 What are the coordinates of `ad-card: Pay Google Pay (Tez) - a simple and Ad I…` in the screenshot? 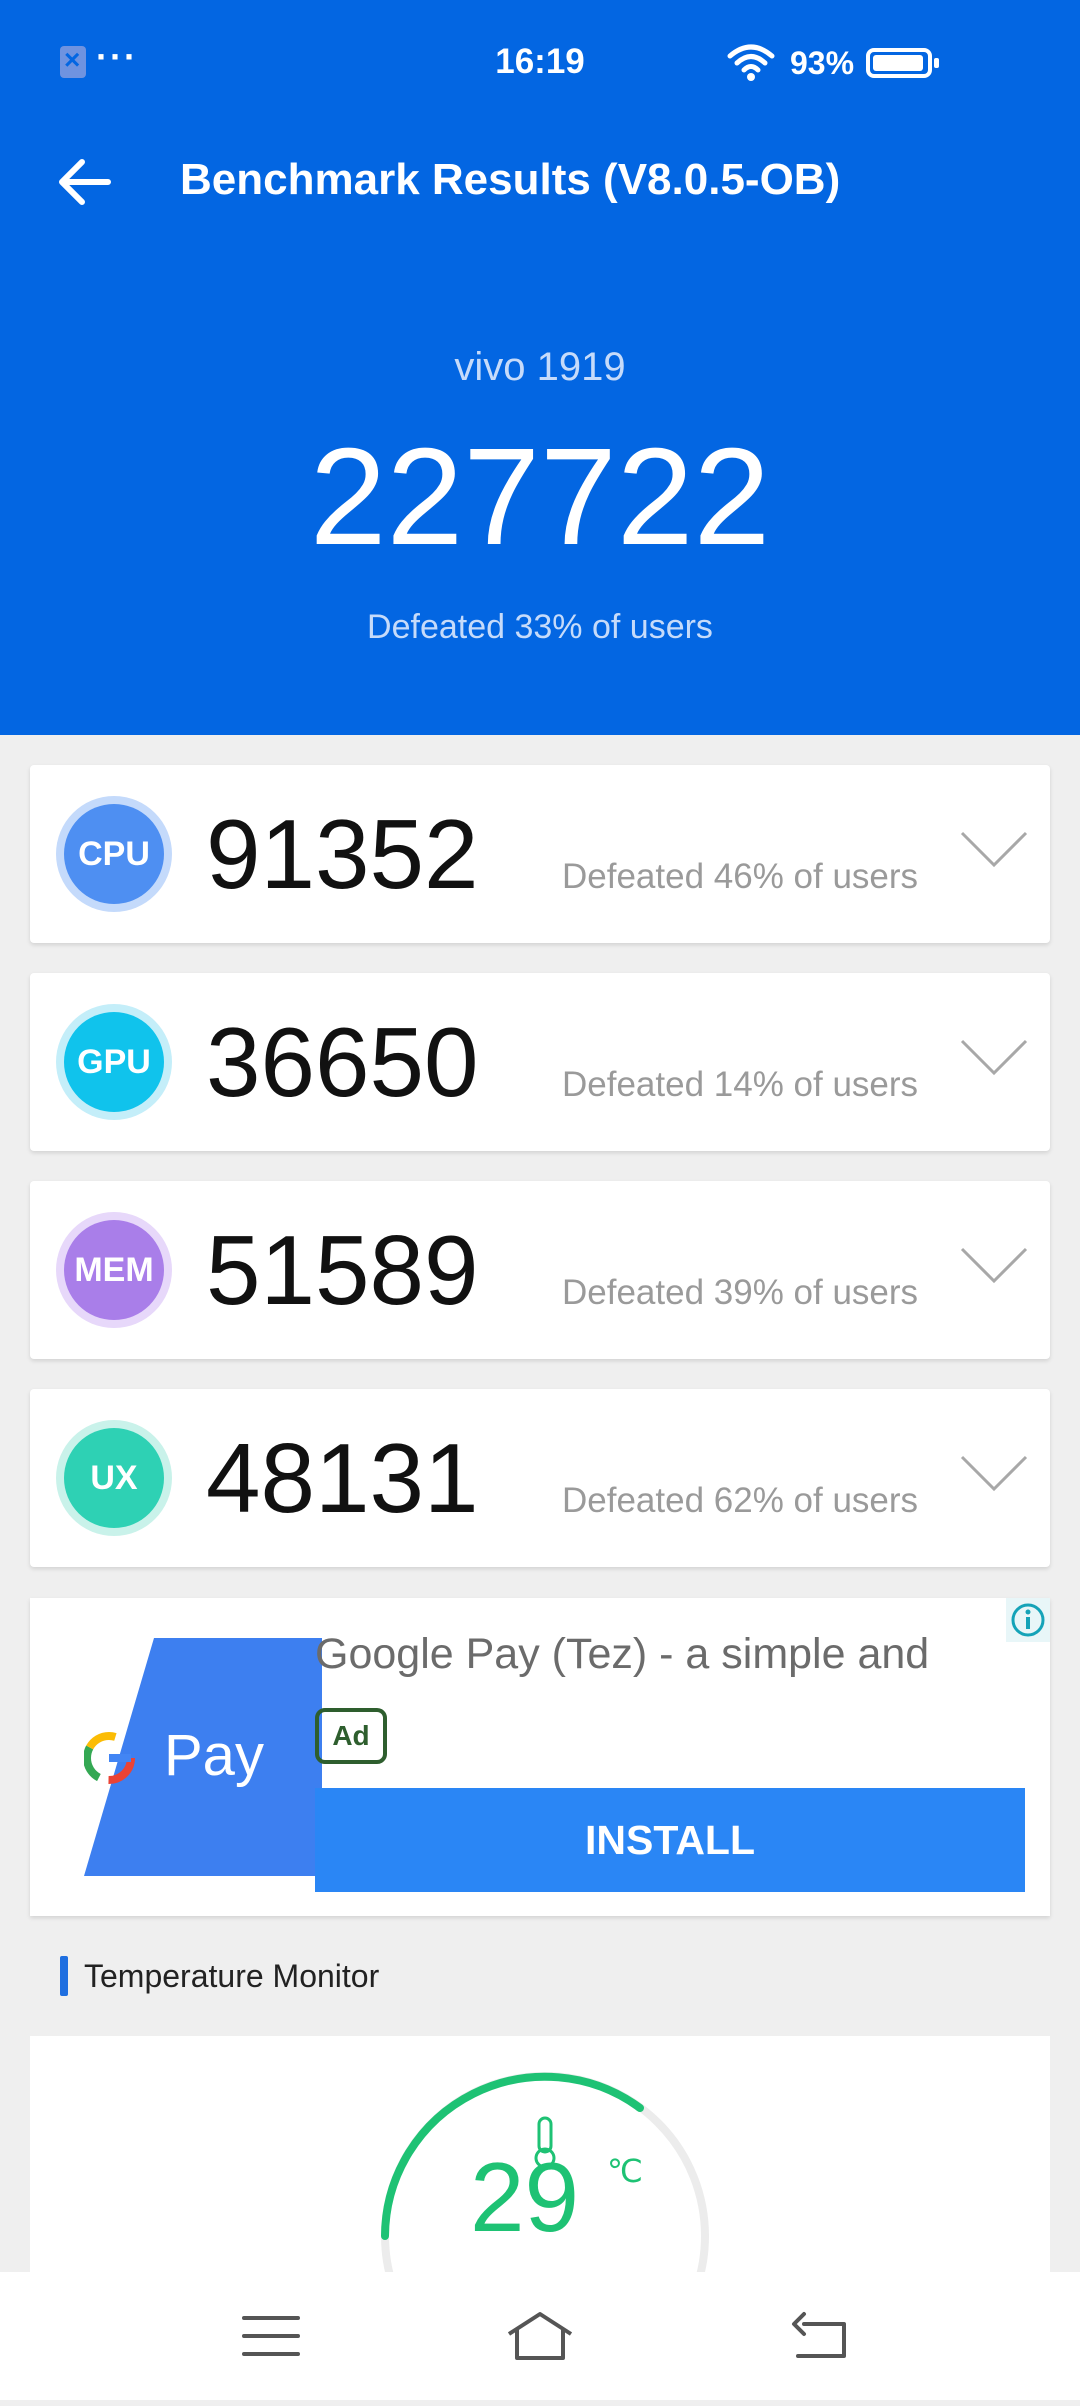 It's located at (540, 1757).